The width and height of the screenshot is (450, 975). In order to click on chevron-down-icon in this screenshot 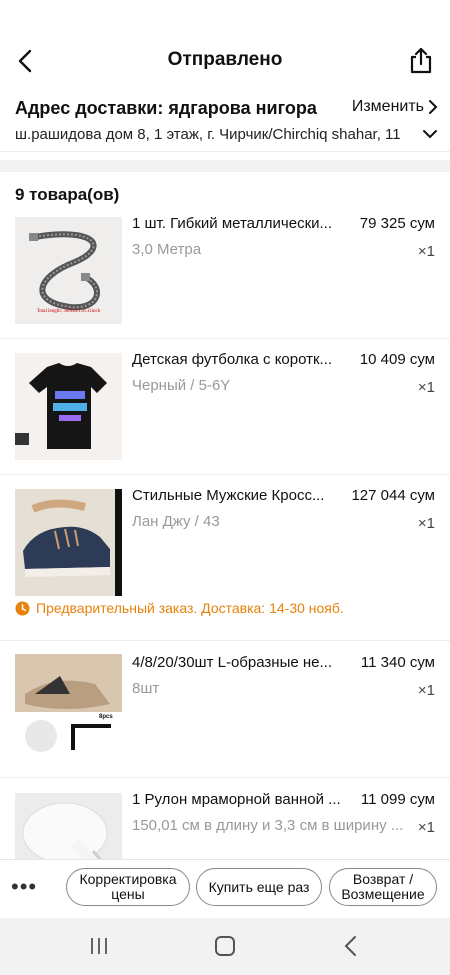, I will do `click(430, 134)`.